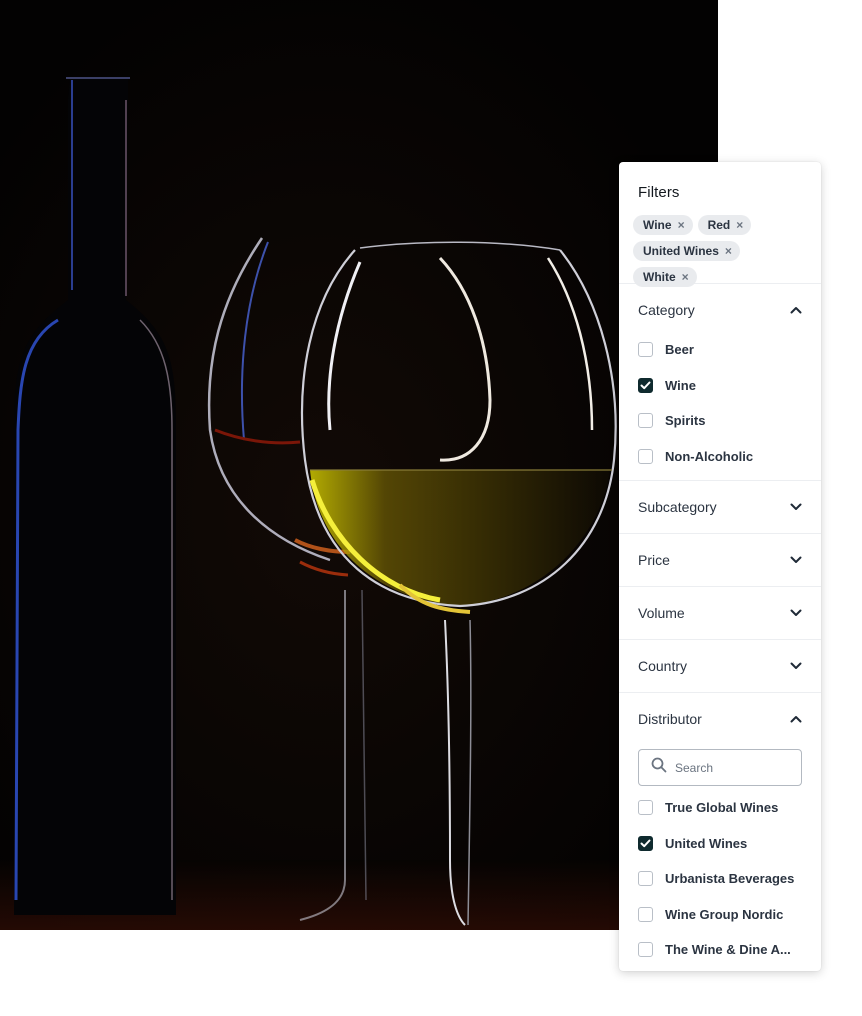 This screenshot has height=1016, width=862. Describe the element at coordinates (661, 613) in the screenshot. I see `volume-title: Volume` at that location.